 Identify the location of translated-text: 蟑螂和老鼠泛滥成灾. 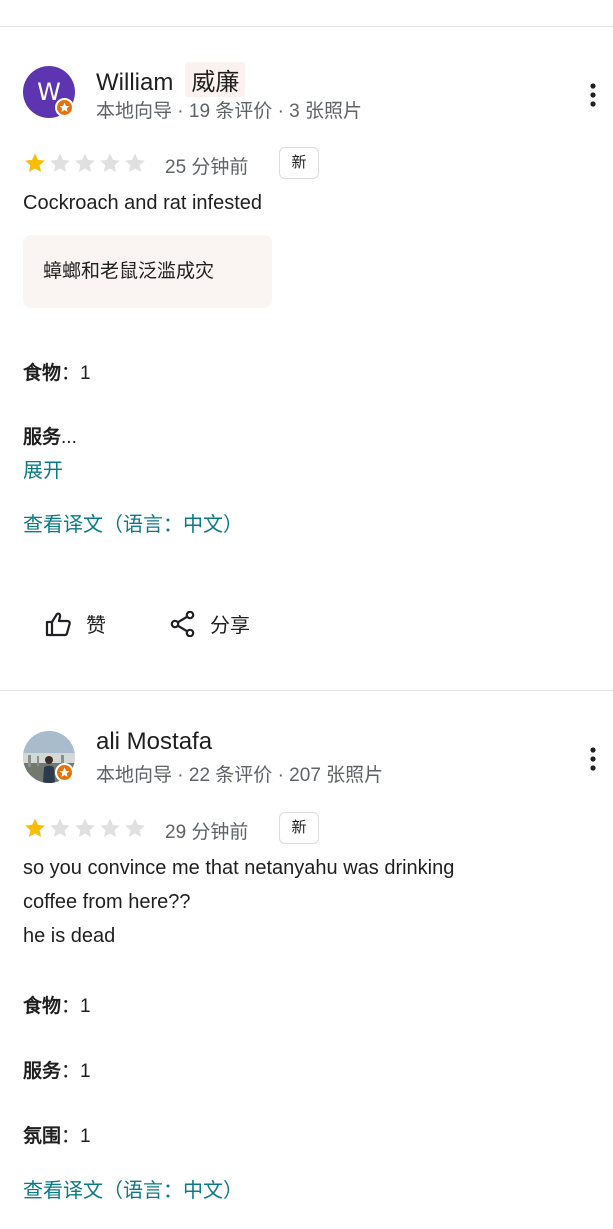
(147, 271).